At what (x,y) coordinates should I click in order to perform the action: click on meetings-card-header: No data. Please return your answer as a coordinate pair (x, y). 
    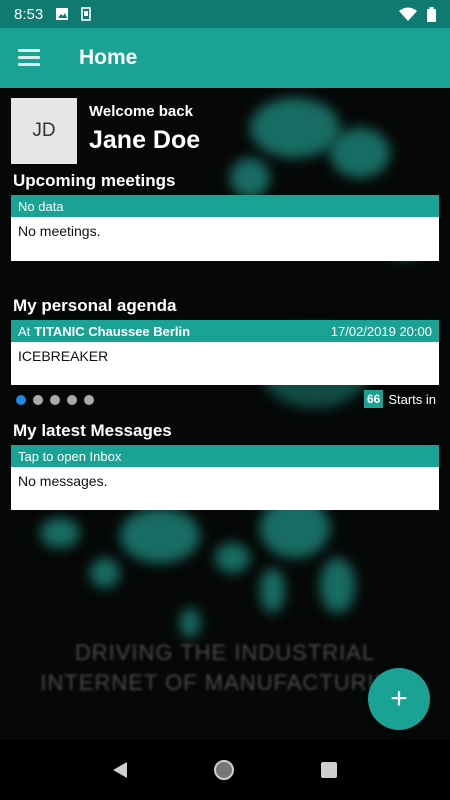
    Looking at the image, I should click on (225, 206).